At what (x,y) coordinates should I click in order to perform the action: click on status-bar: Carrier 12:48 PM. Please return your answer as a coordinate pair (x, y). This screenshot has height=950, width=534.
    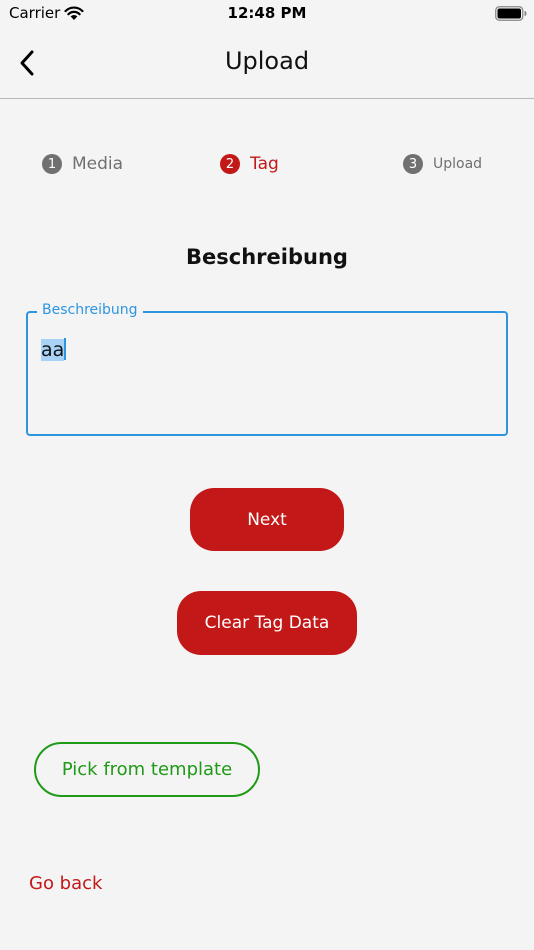
    Looking at the image, I should click on (267, 14).